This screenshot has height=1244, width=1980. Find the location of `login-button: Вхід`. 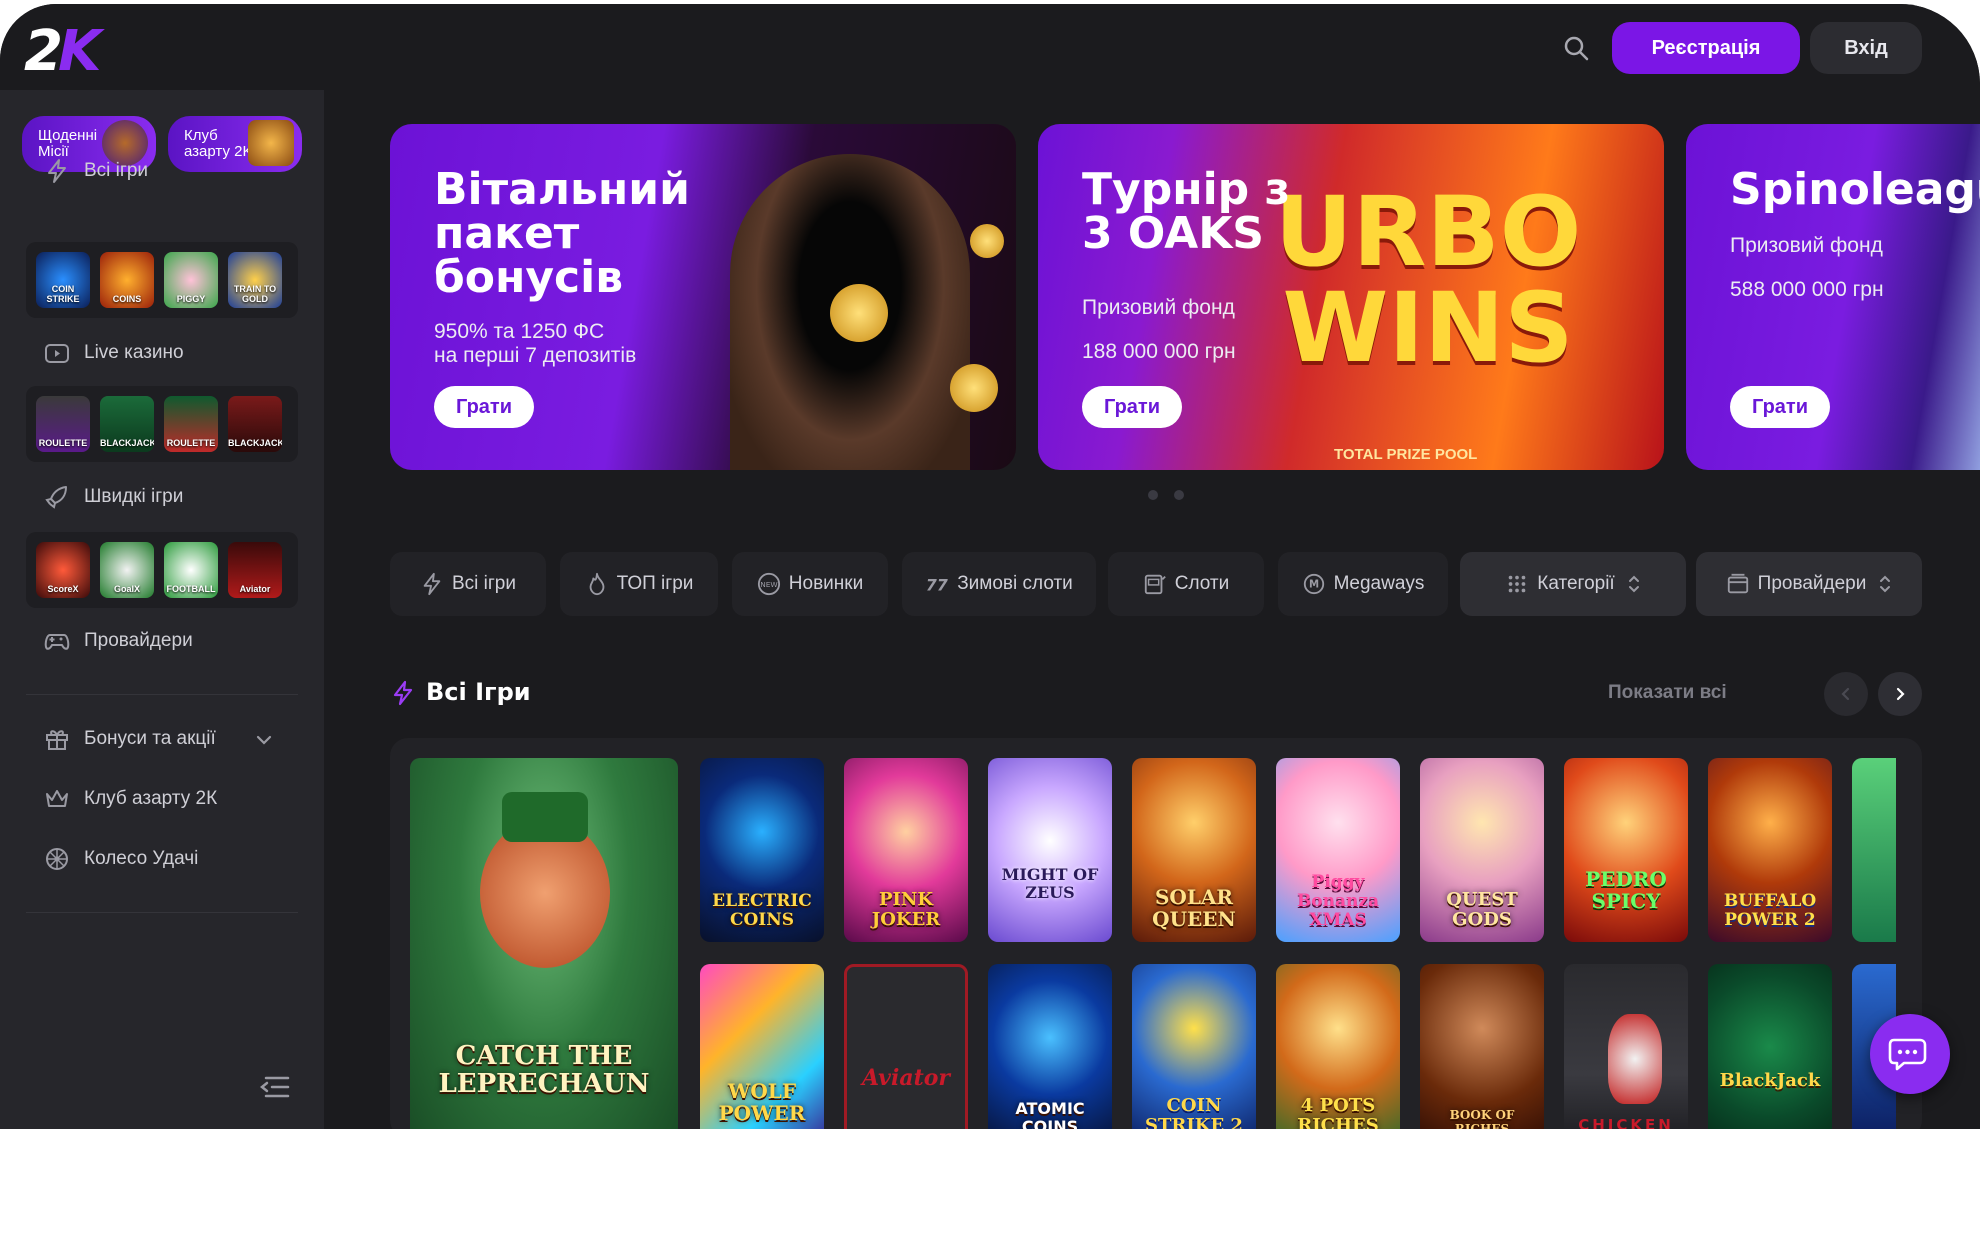

login-button: Вхід is located at coordinates (1866, 48).